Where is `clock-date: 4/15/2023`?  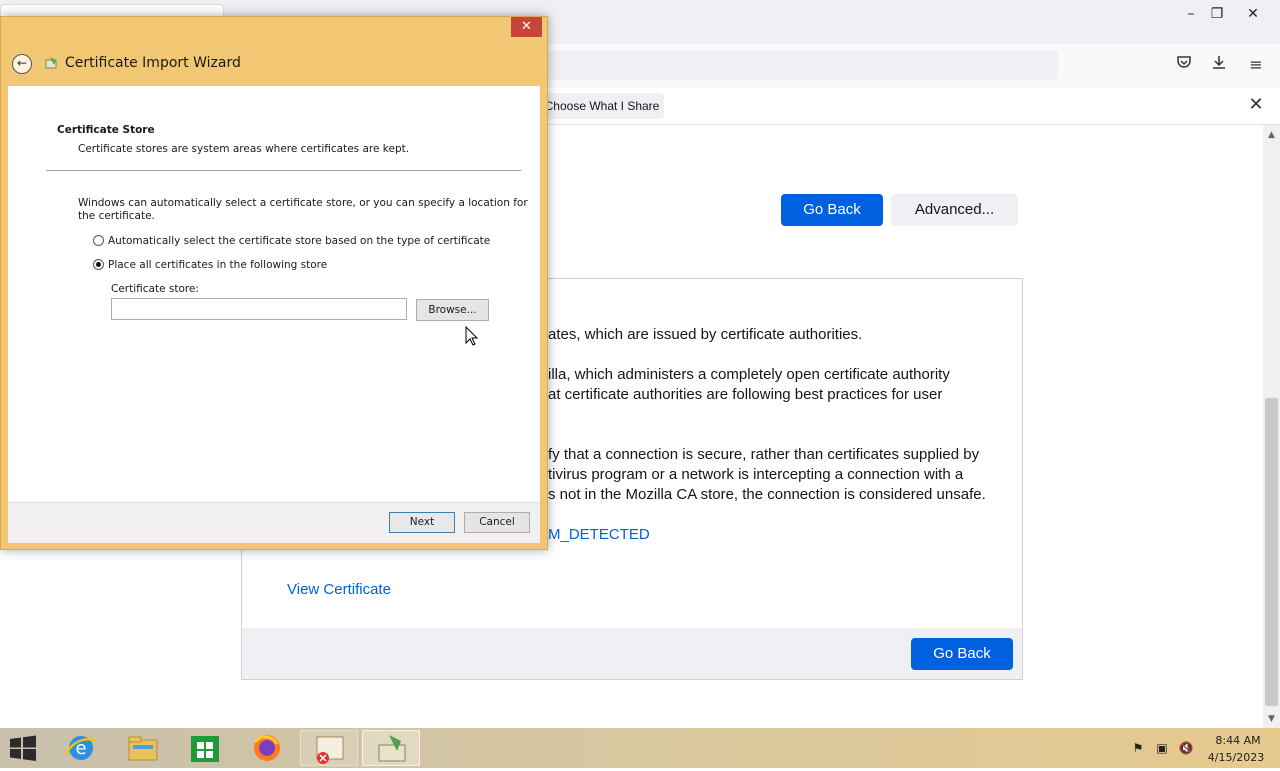
clock-date: 4/15/2023 is located at coordinates (1236, 757).